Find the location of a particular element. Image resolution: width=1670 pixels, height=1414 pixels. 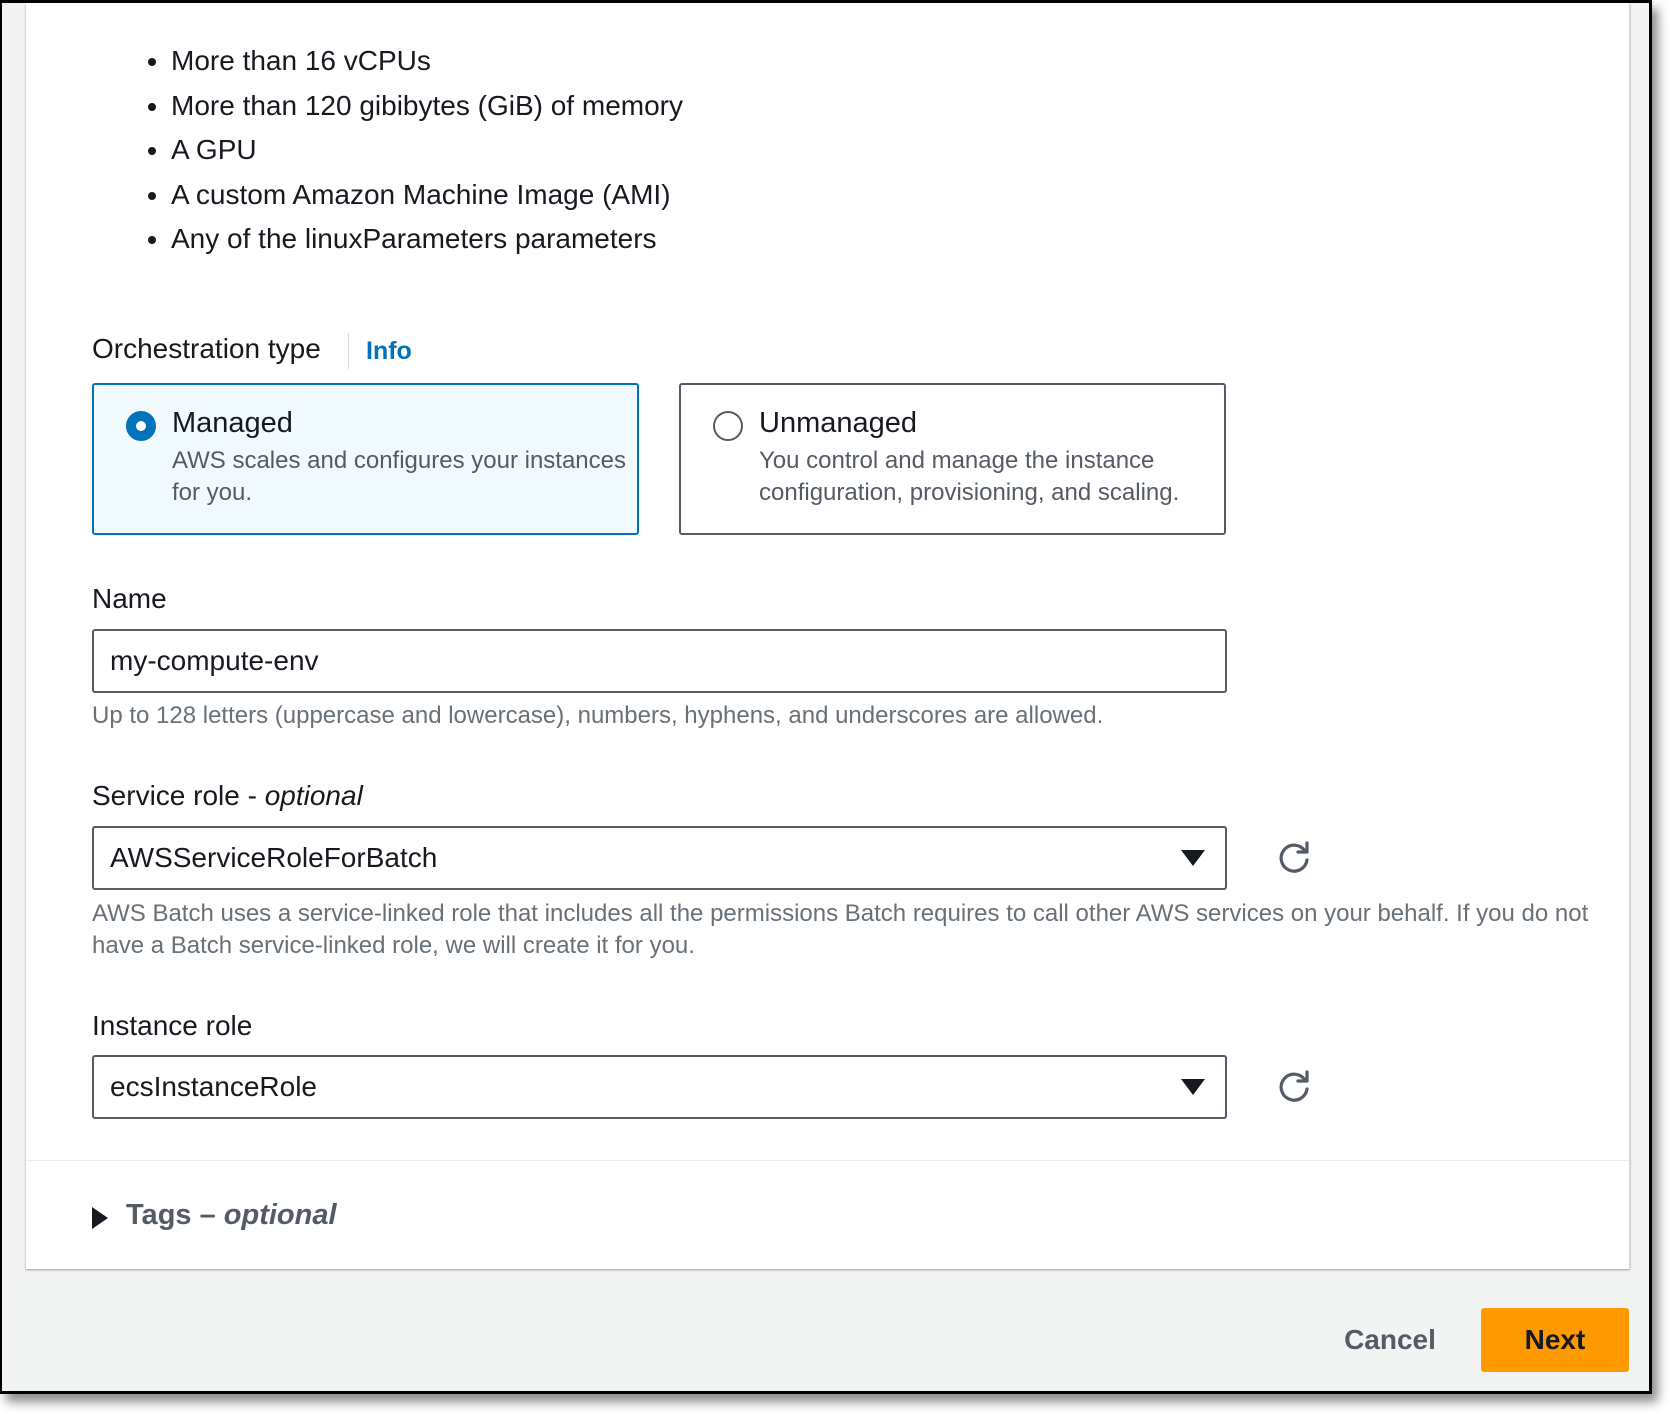

instance-role-label: Instance role is located at coordinates (172, 1025).